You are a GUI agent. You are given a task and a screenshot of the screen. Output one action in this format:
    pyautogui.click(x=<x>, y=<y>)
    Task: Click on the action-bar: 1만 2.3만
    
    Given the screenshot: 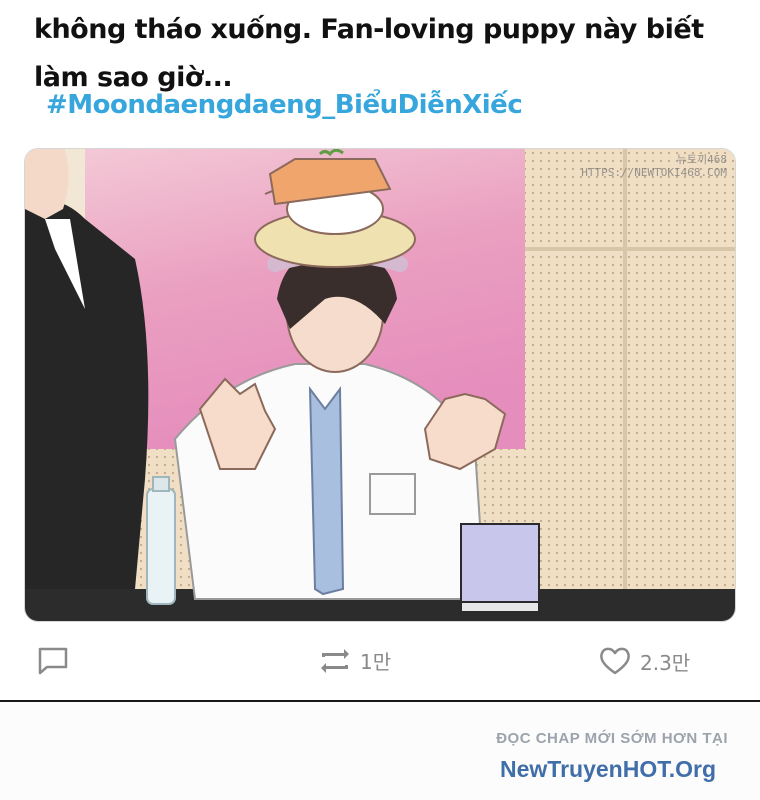 What is the action you would take?
    pyautogui.click(x=380, y=660)
    